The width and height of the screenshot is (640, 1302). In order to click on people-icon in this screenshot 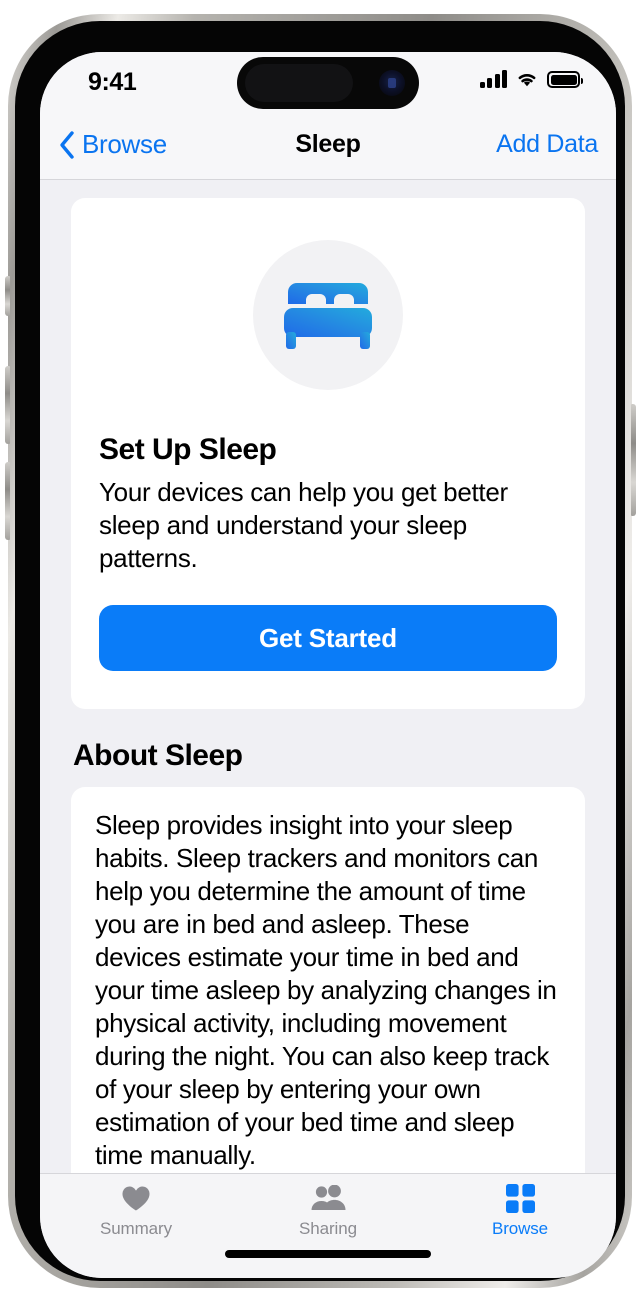, I will do `click(328, 1199)`.